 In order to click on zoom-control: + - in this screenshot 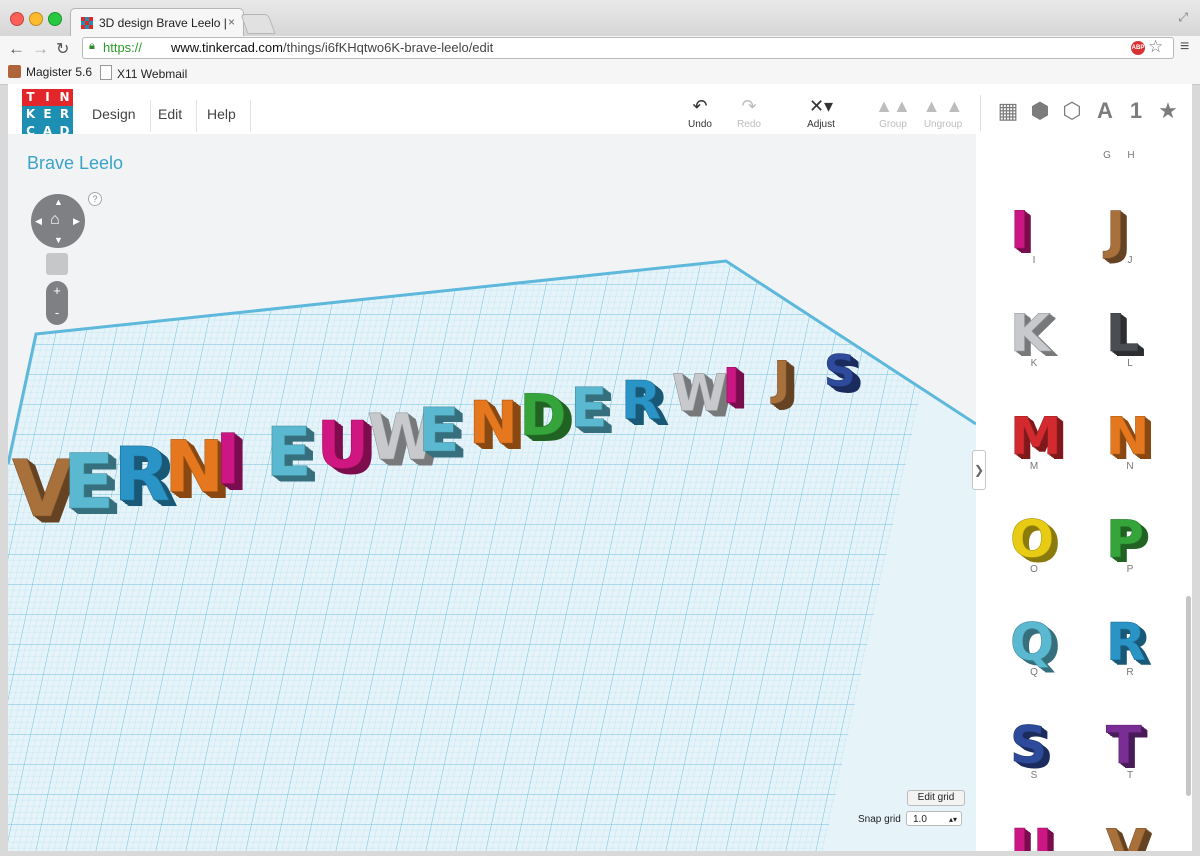, I will do `click(57, 303)`.